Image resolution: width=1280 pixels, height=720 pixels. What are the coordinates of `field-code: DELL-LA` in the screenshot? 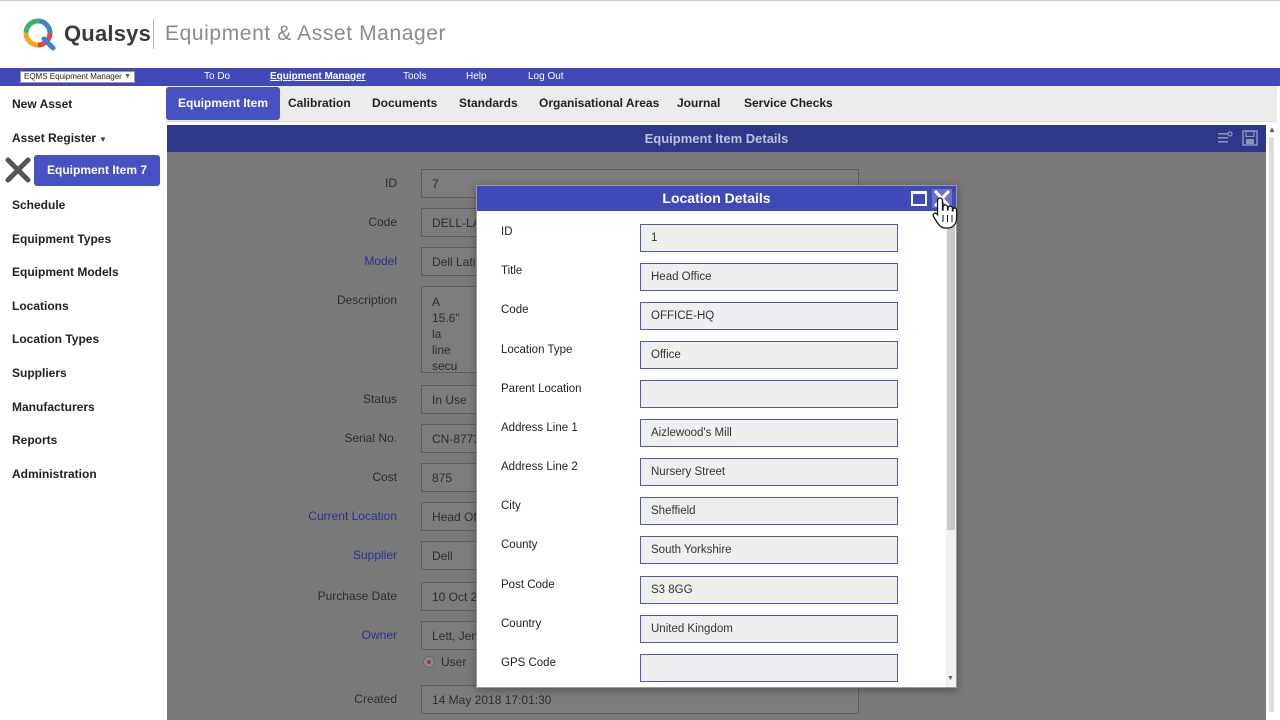 It's located at (451, 222).